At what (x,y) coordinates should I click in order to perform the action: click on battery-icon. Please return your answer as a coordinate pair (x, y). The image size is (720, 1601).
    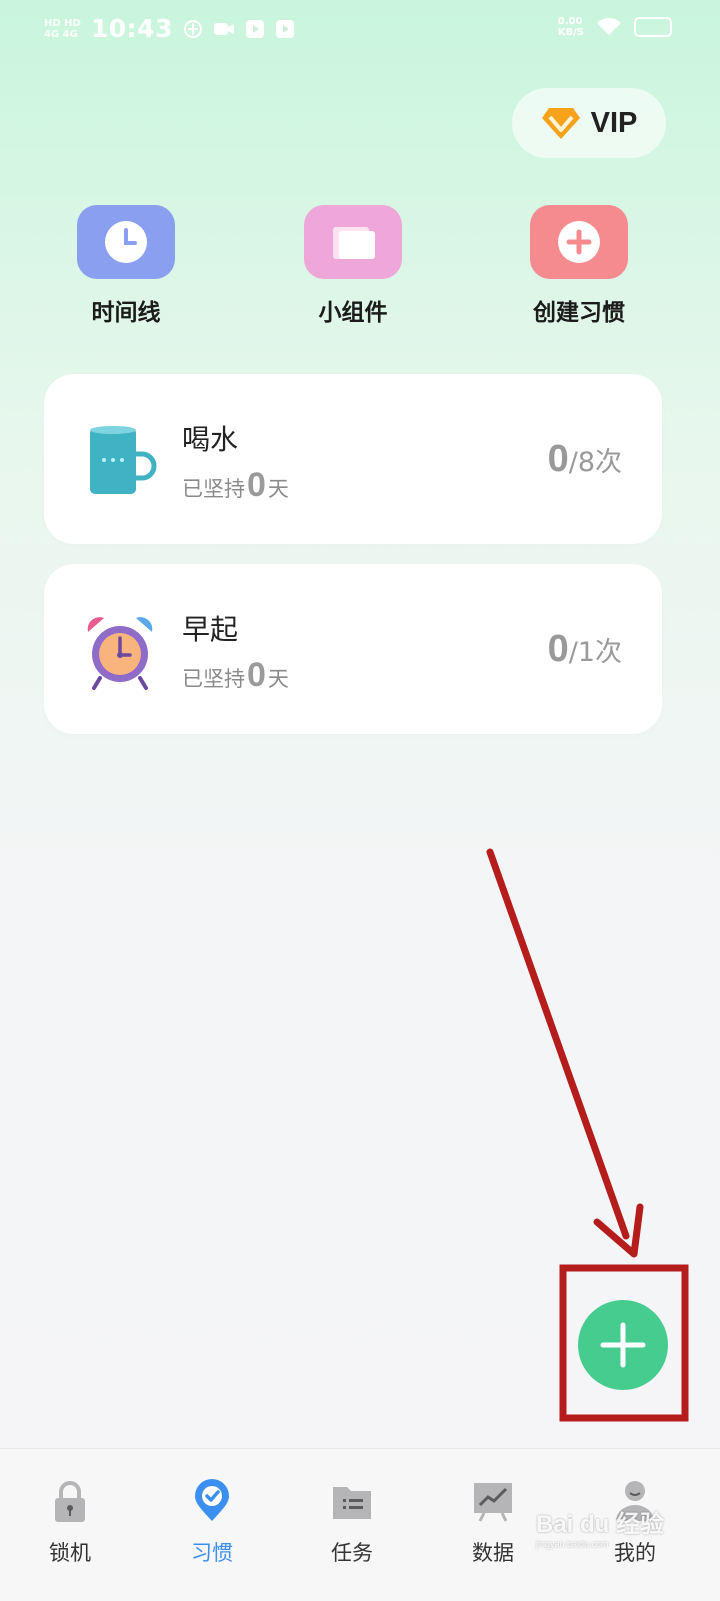
    Looking at the image, I should click on (653, 27).